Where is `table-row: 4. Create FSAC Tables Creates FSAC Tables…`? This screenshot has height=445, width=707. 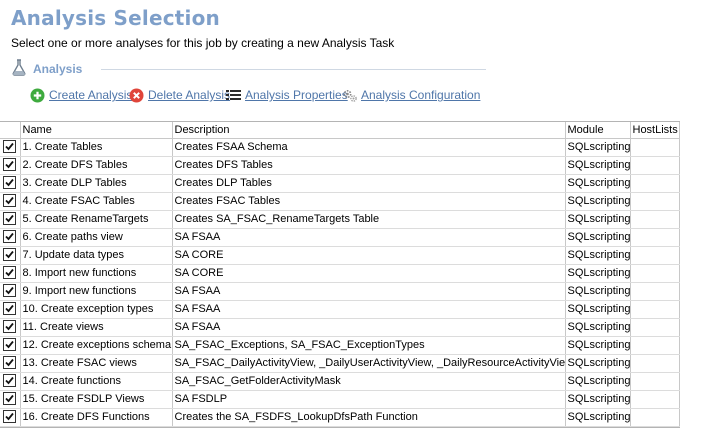
table-row: 4. Create FSAC Tables Creates FSAC Tables… is located at coordinates (340, 201).